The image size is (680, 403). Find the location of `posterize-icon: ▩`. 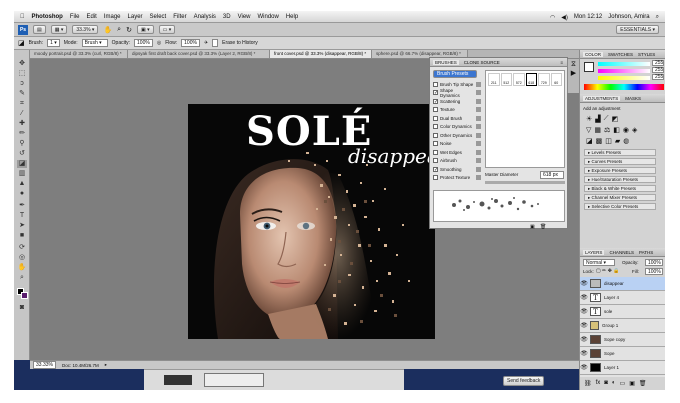

posterize-icon: ▩ is located at coordinates (599, 141).